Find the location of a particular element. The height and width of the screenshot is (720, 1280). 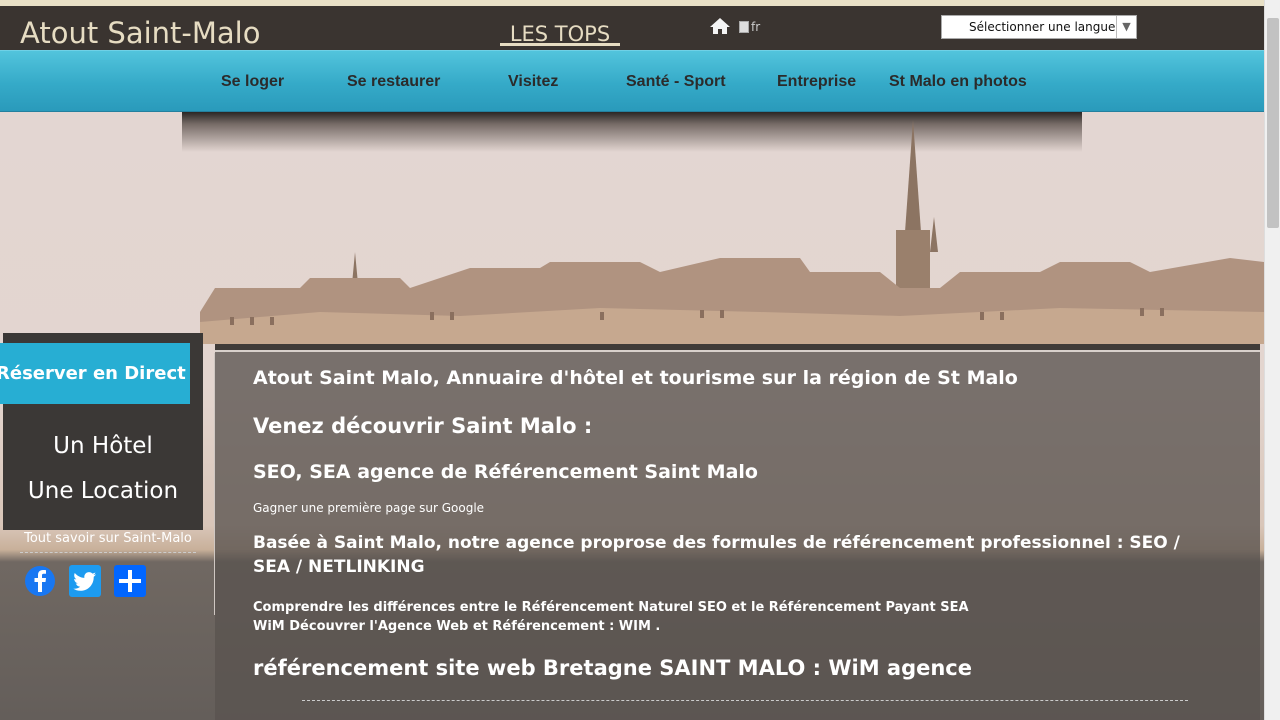

nav-item-se-restaurer: Se restaurer is located at coordinates (393, 82).